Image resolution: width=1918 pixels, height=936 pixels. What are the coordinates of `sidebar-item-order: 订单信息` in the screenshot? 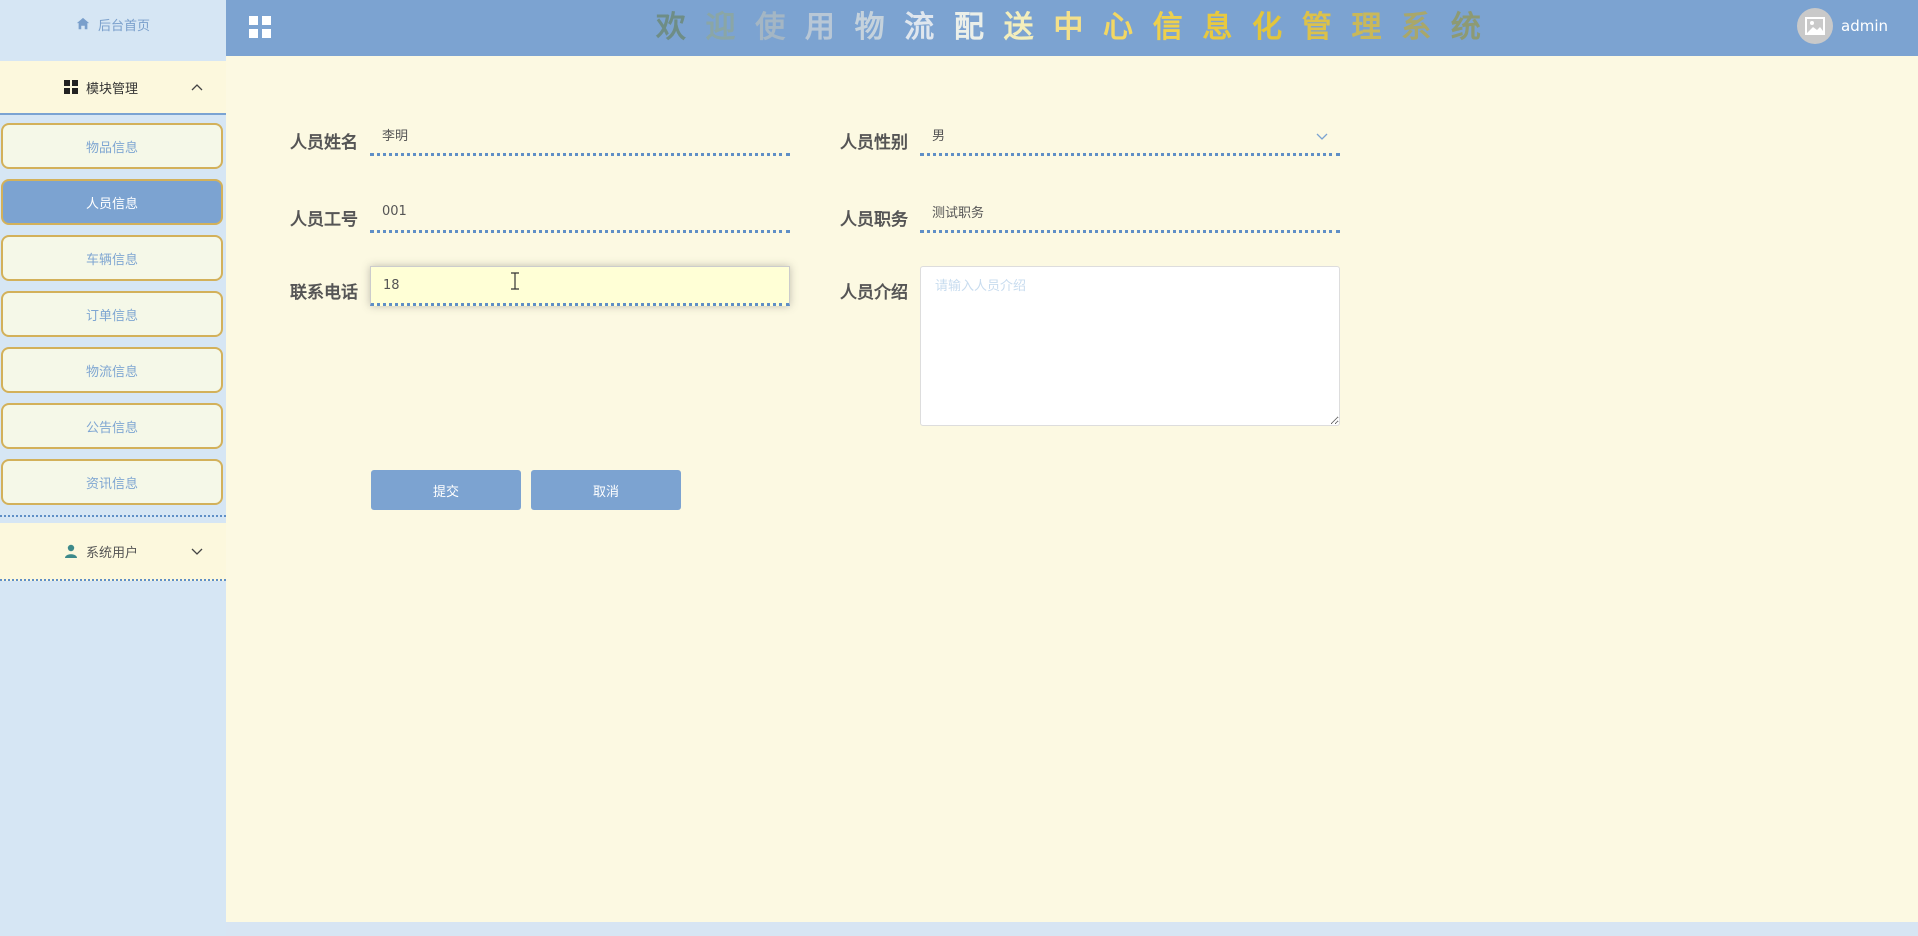 It's located at (112, 314).